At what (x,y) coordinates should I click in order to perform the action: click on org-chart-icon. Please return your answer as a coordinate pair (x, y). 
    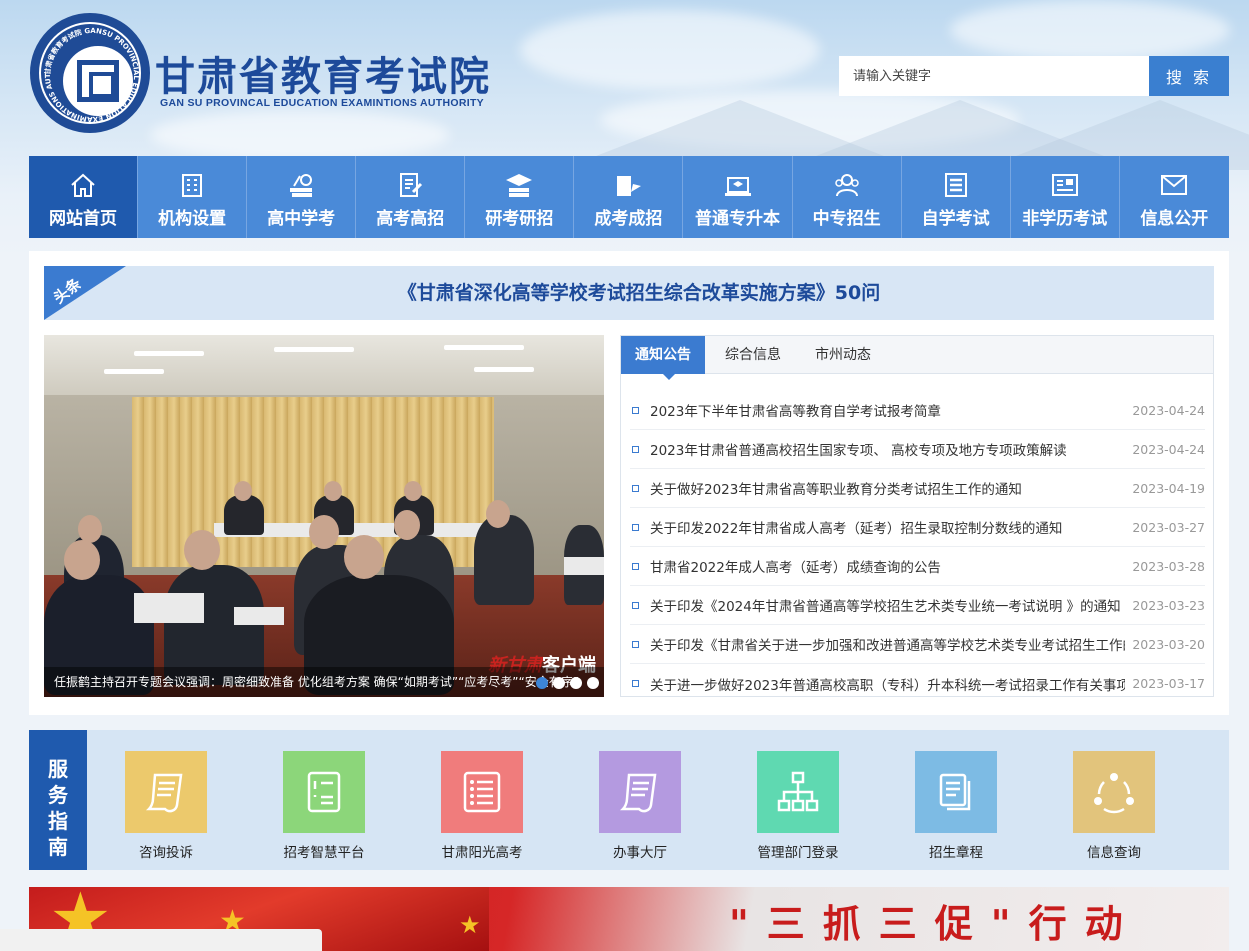
    Looking at the image, I should click on (798, 792).